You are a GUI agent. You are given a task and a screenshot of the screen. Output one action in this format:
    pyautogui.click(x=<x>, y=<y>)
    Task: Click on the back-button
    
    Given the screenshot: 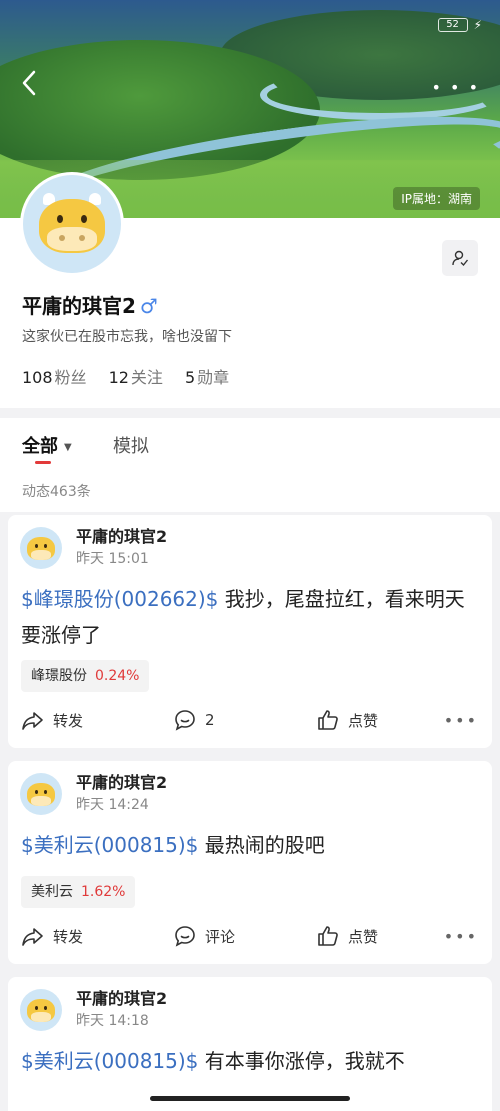 What is the action you would take?
    pyautogui.click(x=33, y=86)
    